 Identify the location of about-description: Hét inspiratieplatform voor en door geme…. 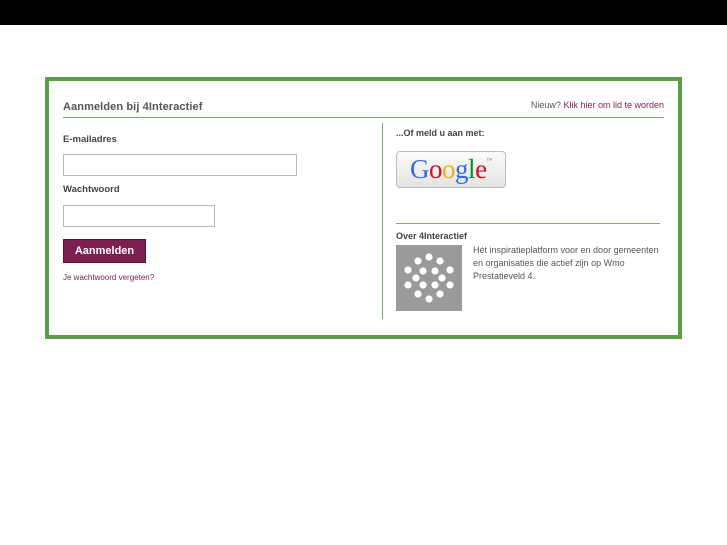
(566, 263).